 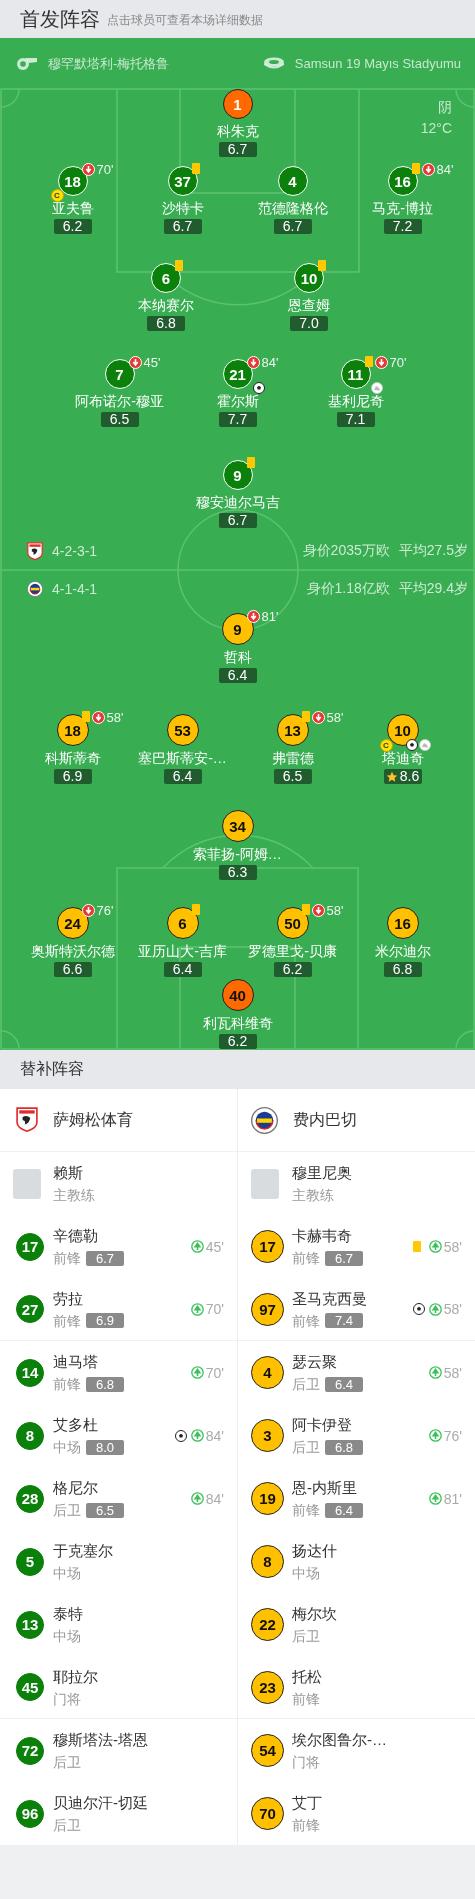 I want to click on formation-text: 4-1-4-1, so click(x=75, y=589).